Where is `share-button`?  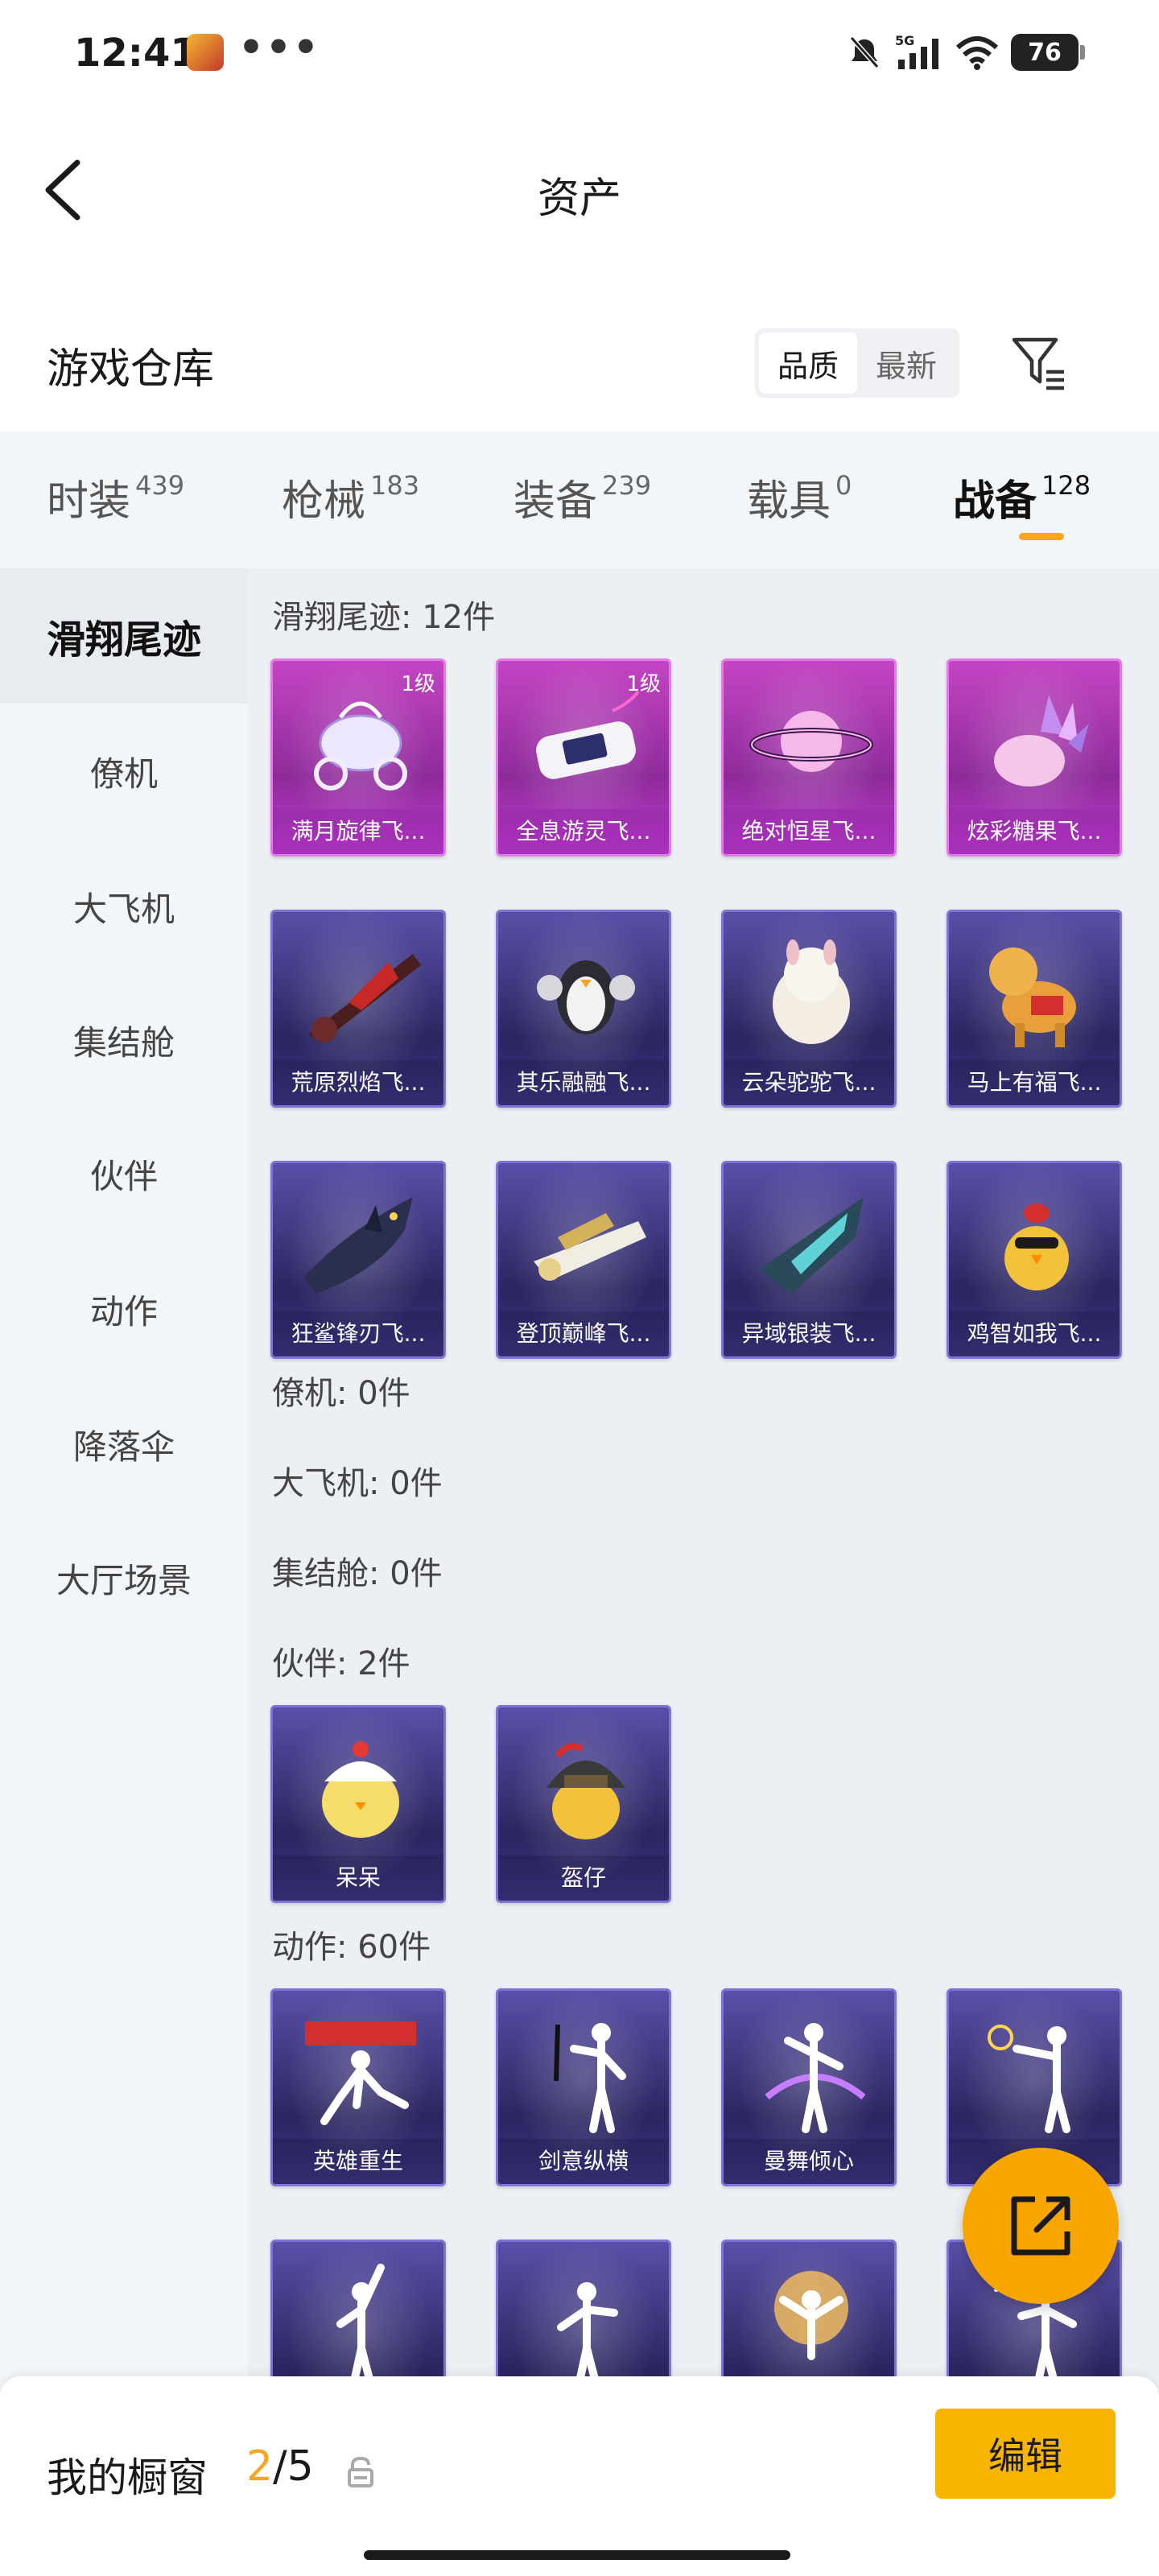
share-button is located at coordinates (1041, 2226).